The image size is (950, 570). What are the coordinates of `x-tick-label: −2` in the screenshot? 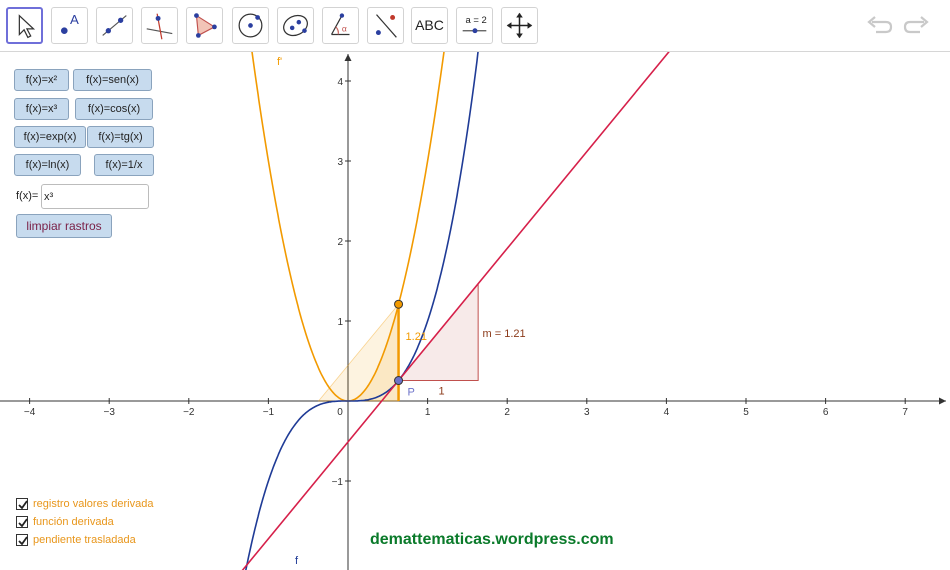 It's located at (189, 412).